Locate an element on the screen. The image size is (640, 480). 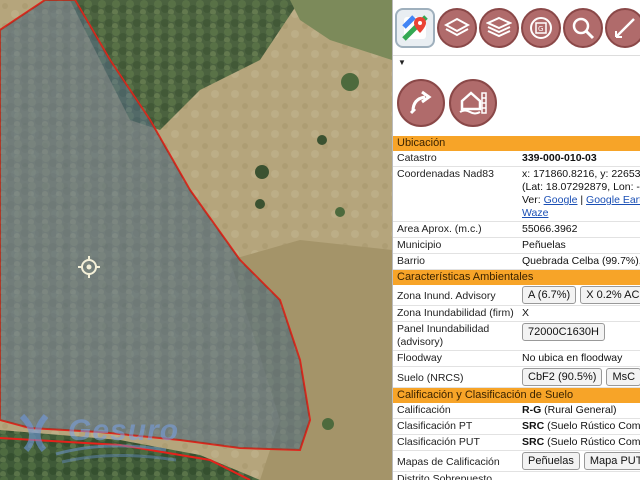
watermark-text: Gesuro is located at coordinates (124, 430).